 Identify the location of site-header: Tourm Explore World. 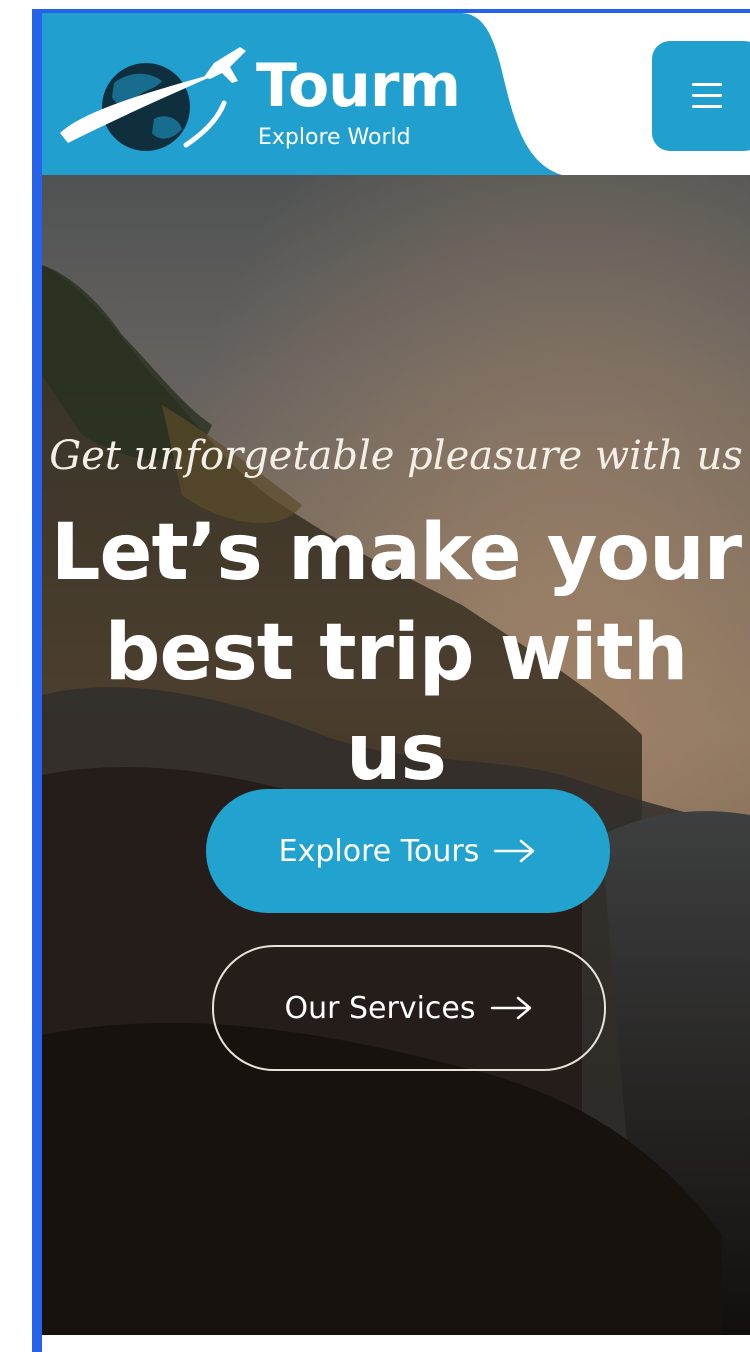
(396, 94).